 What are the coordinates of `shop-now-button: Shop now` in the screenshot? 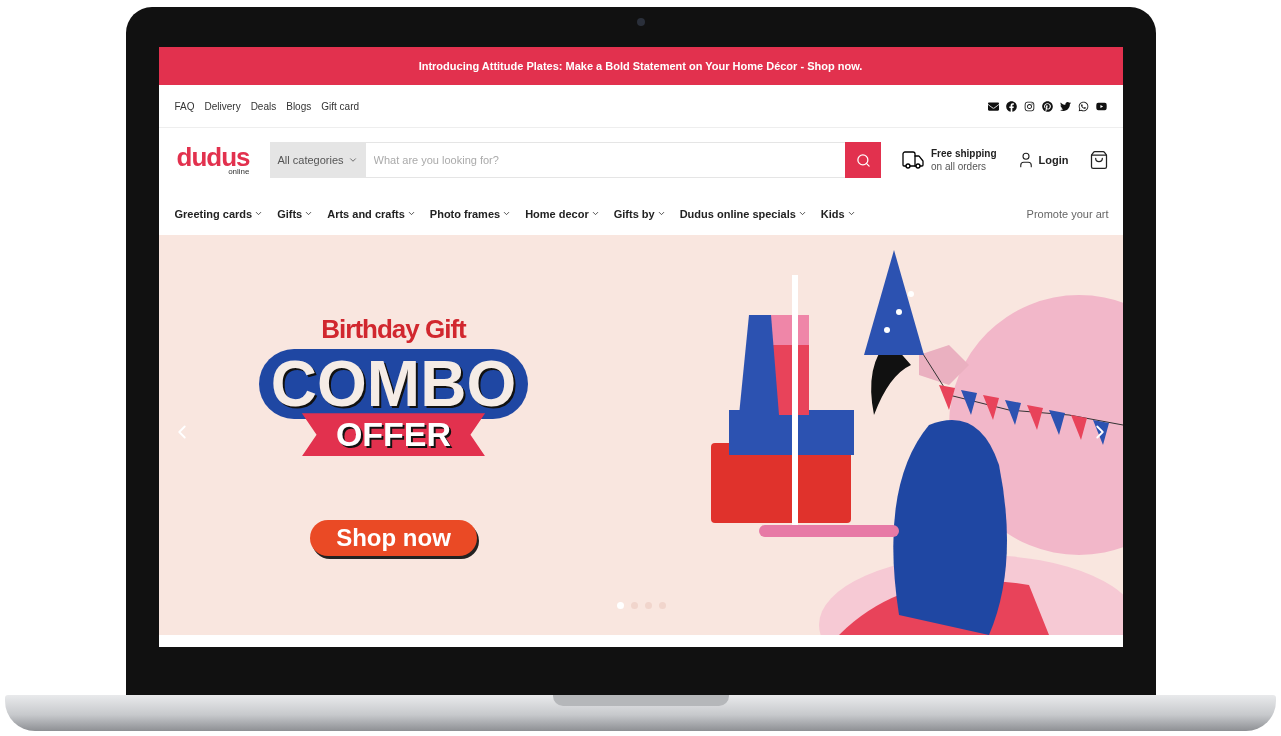 It's located at (393, 538).